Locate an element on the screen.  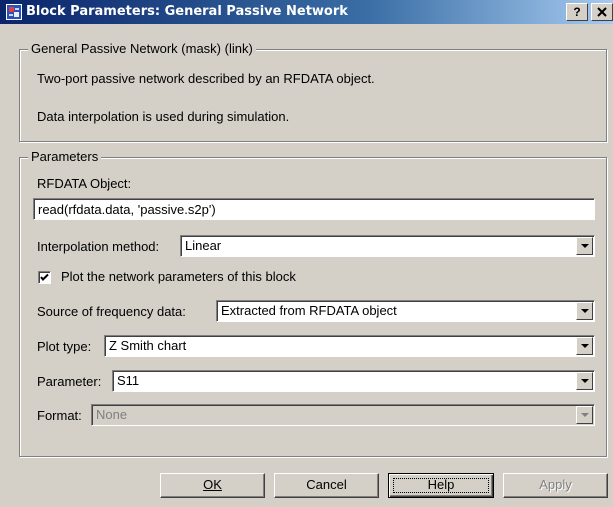
cancel-button: Cancel is located at coordinates (326, 485).